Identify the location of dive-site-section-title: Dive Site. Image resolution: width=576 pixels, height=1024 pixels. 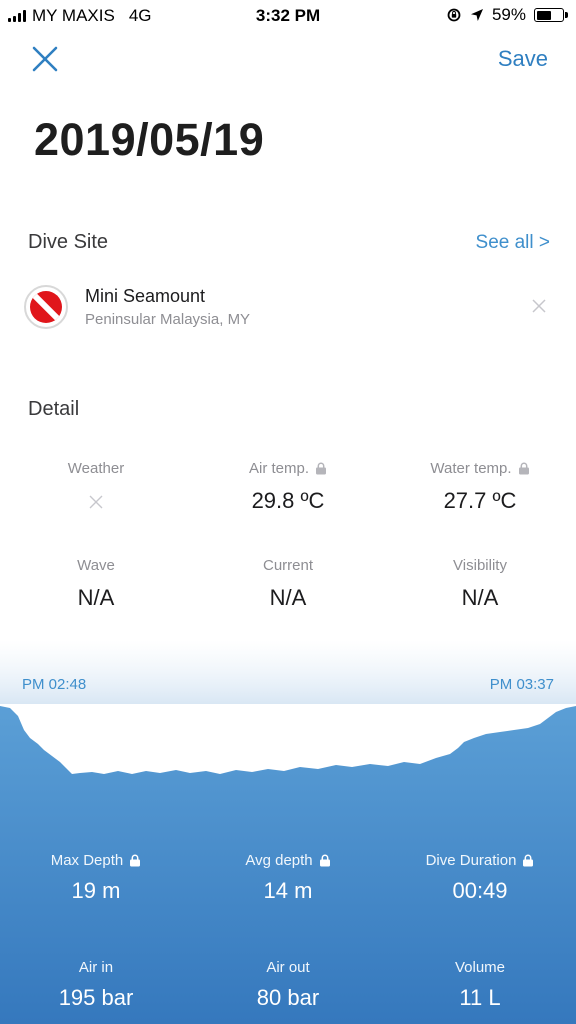
(68, 242).